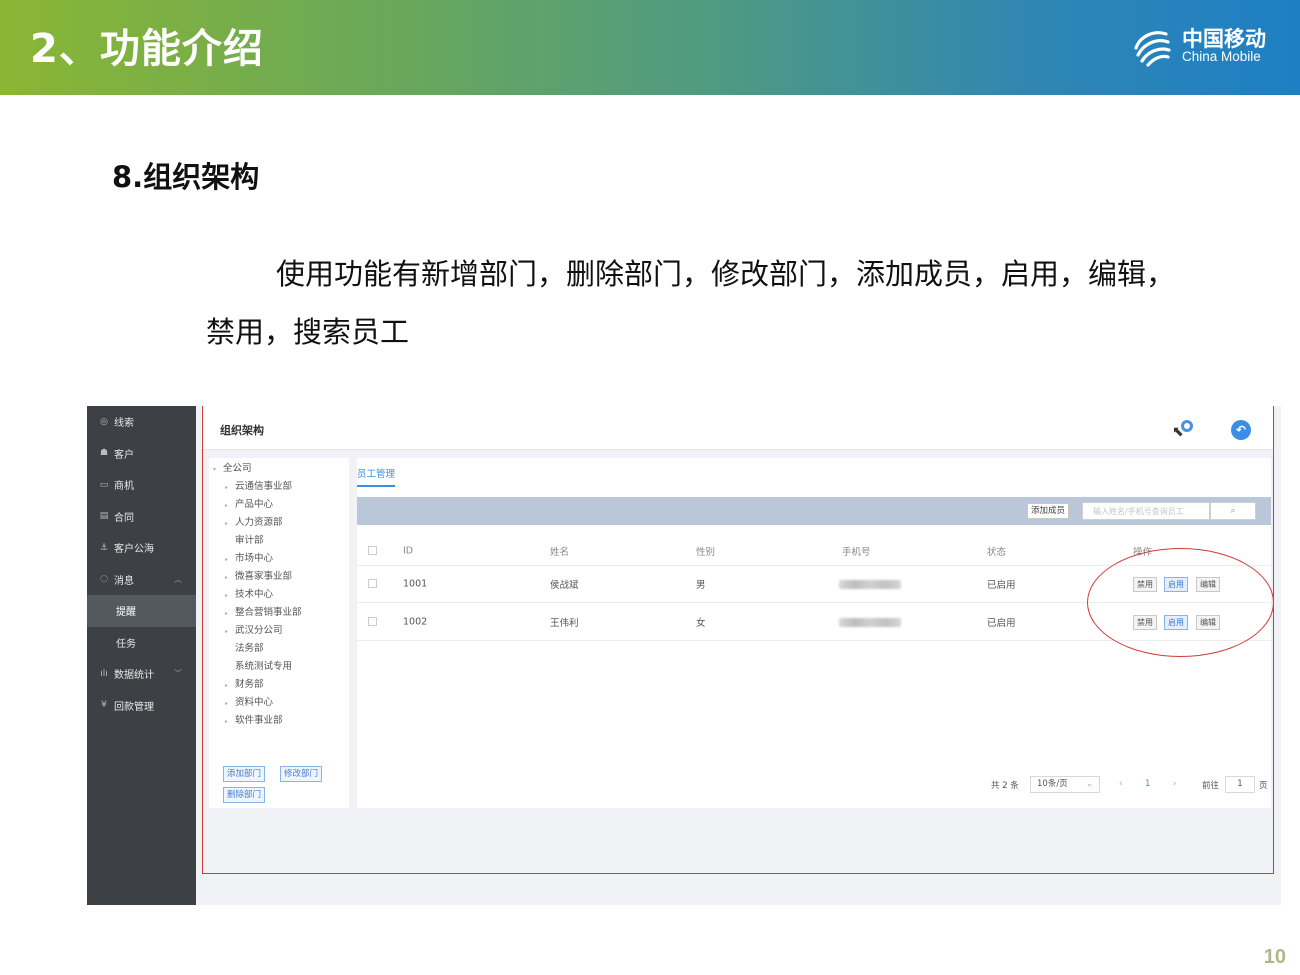  Describe the element at coordinates (141, 580) in the screenshot. I see `sidebar-item-messages: ◌ 消息 ︿` at that location.